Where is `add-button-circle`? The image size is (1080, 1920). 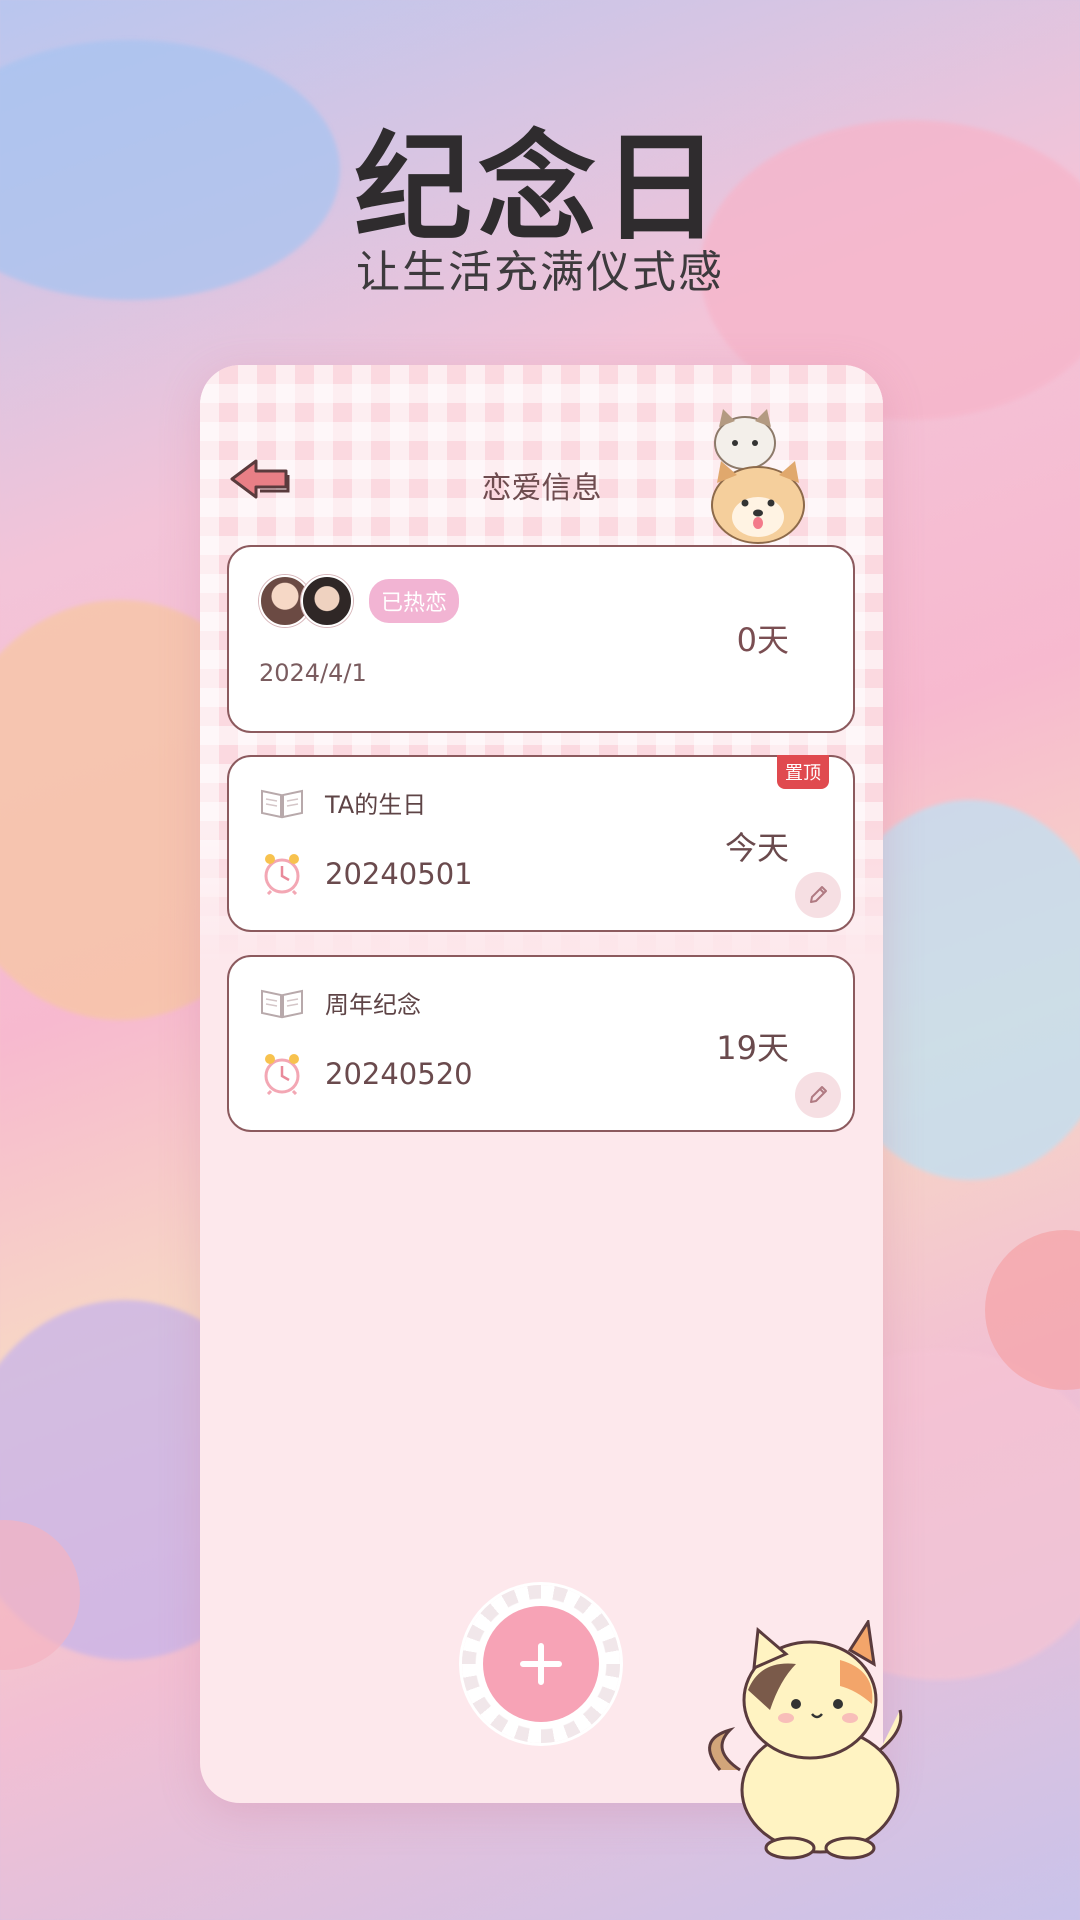 add-button-circle is located at coordinates (541, 1664).